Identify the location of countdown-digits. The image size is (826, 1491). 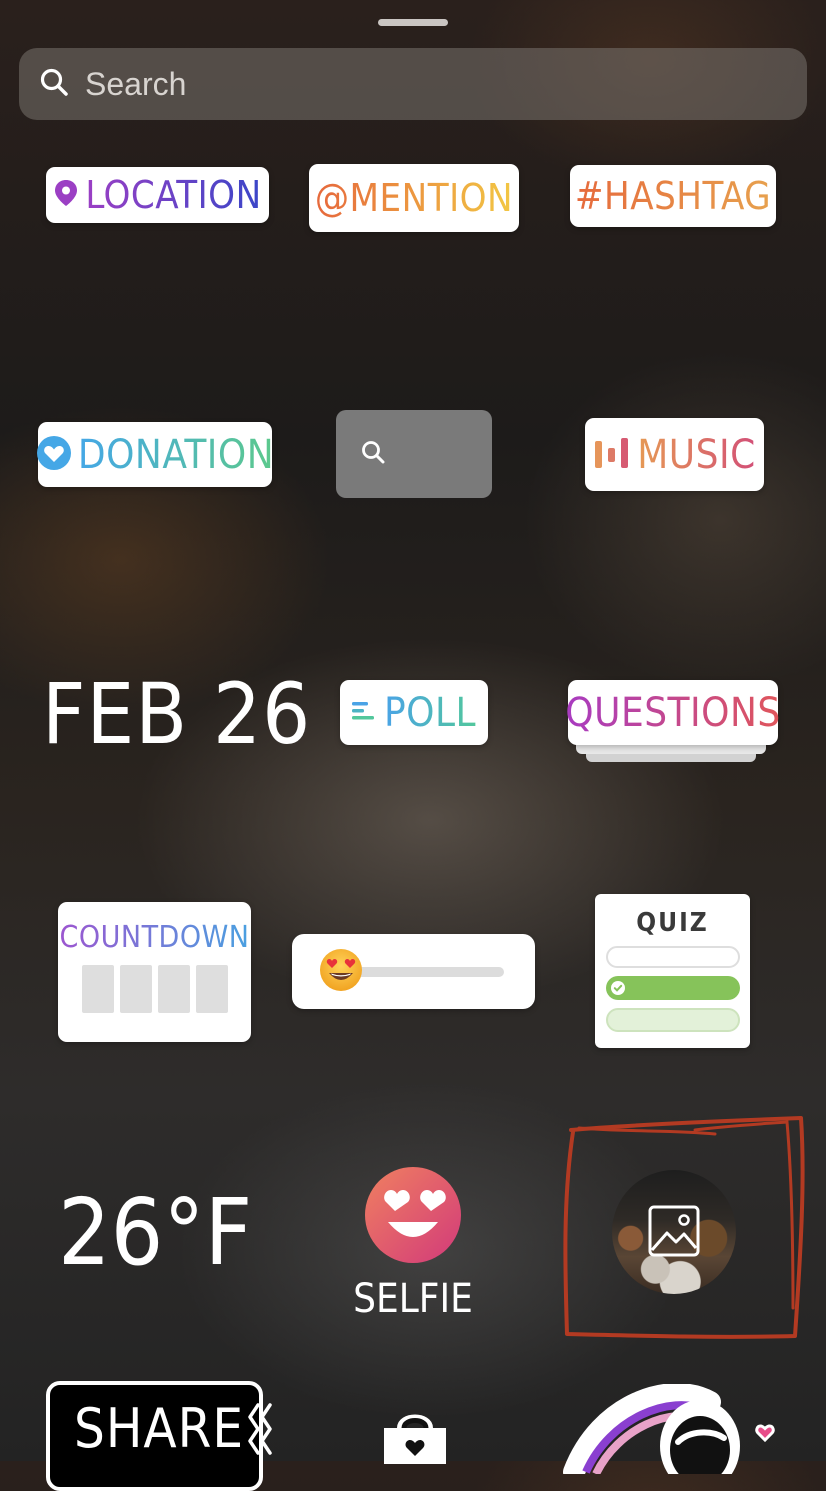
(154, 989).